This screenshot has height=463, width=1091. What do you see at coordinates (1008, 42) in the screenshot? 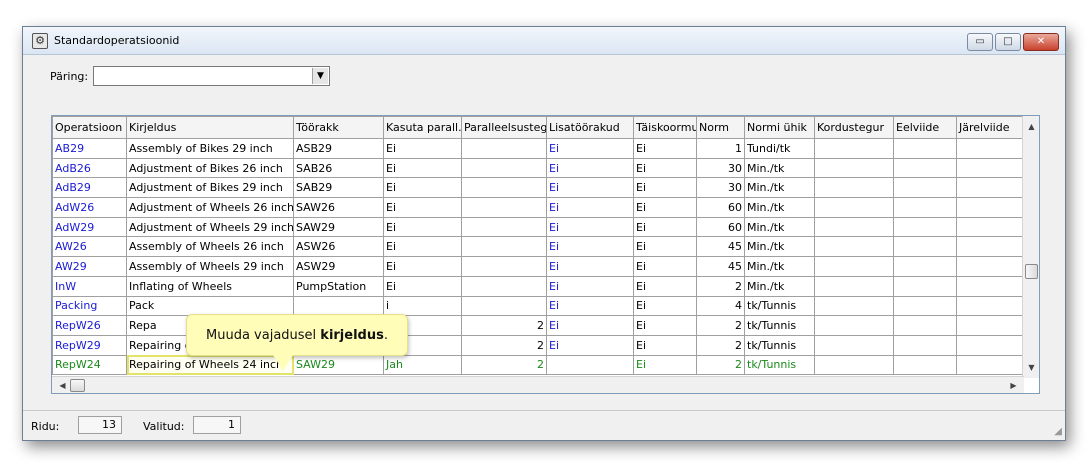
I see `maximize-button: □` at bounding box center [1008, 42].